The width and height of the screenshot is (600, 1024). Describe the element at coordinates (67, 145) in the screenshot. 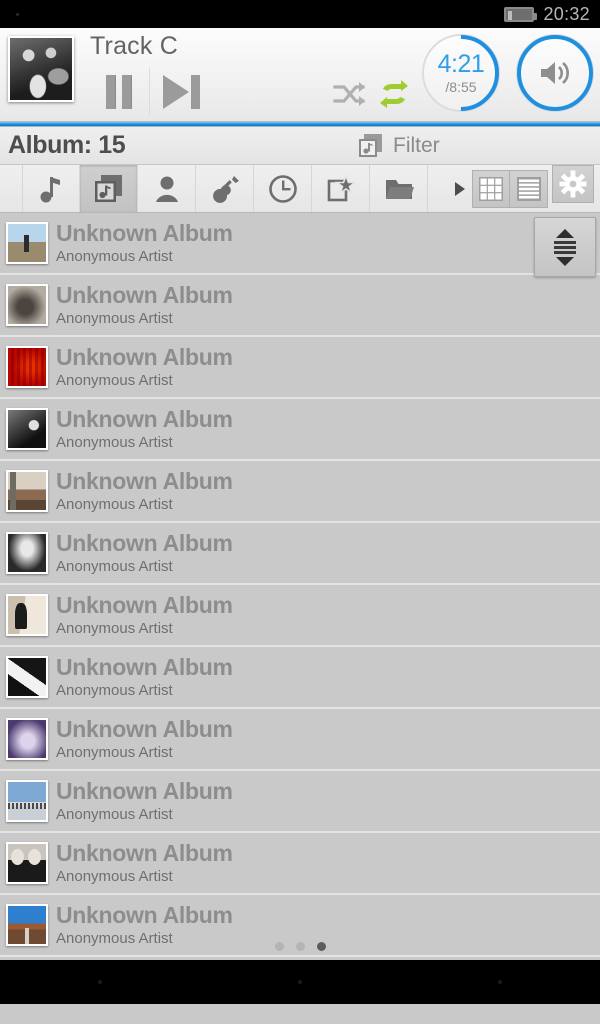

I see `page-title: Album: 15` at that location.